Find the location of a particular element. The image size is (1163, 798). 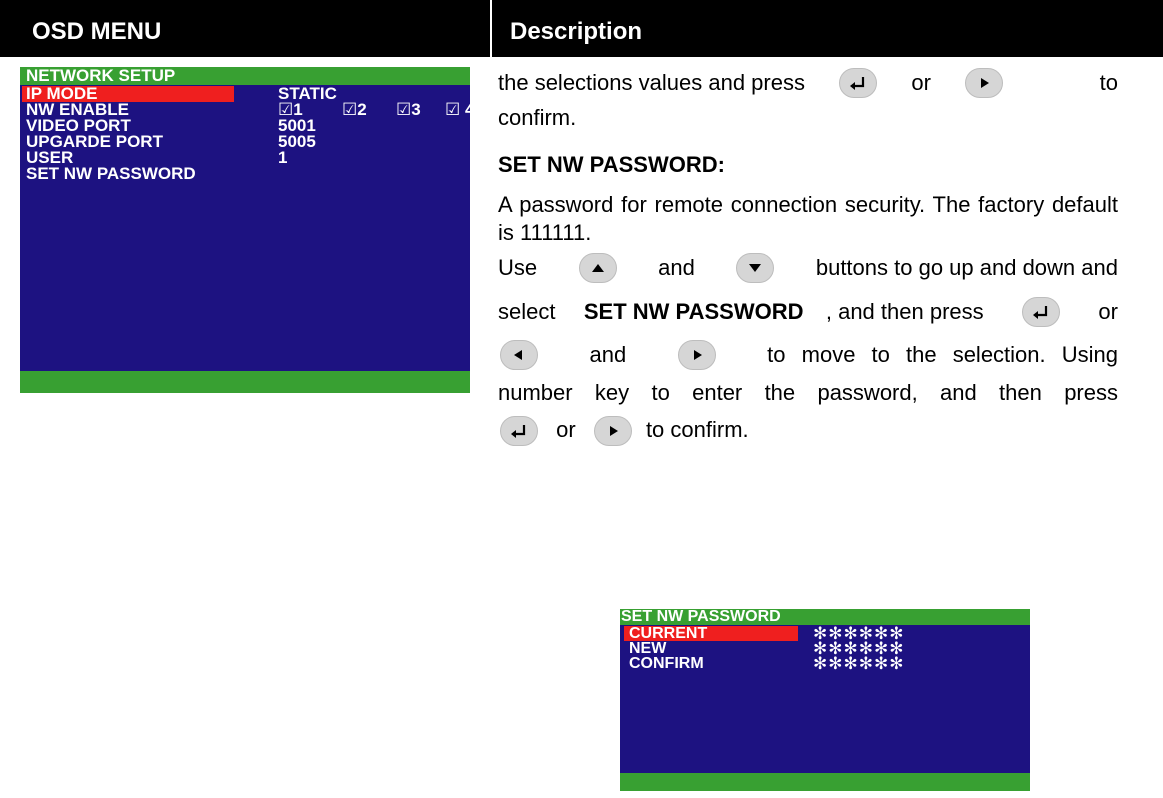

up-arrow-icon is located at coordinates (597, 268).